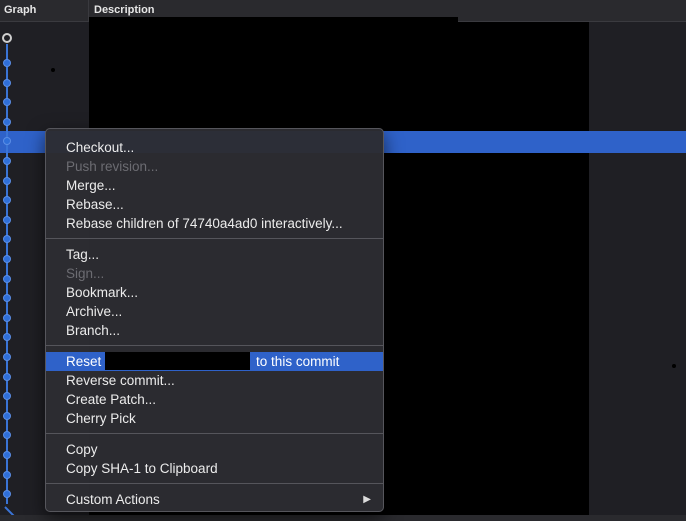 The height and width of the screenshot is (521, 686). What do you see at coordinates (214, 418) in the screenshot?
I see `menu-item-cherry-pick: Cherry Pick` at bounding box center [214, 418].